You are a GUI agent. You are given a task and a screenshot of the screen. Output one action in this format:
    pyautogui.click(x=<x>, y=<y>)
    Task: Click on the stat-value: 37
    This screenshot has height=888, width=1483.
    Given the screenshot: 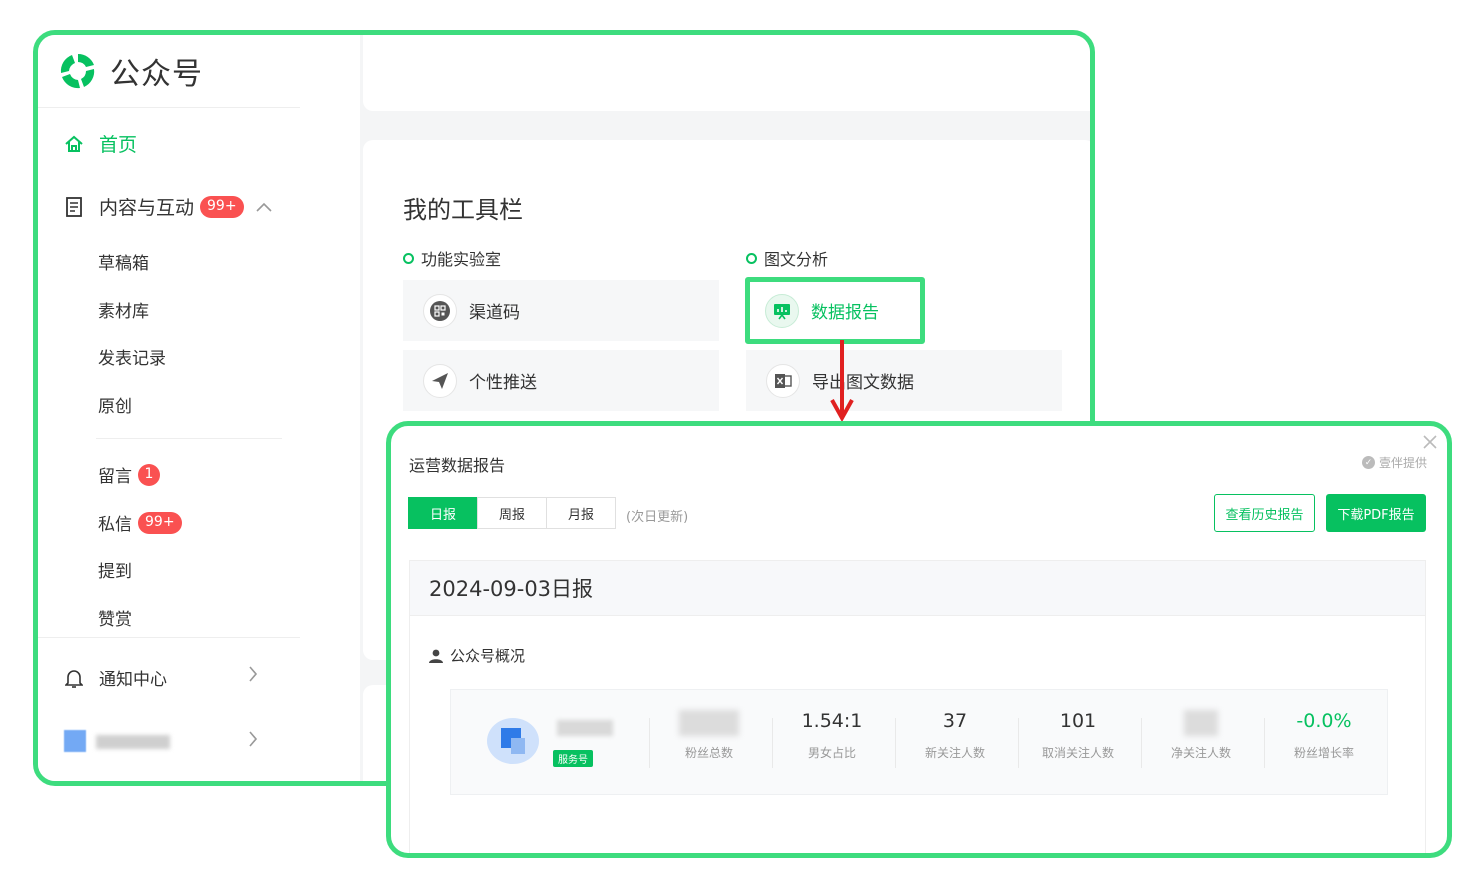 What is the action you would take?
    pyautogui.click(x=955, y=721)
    